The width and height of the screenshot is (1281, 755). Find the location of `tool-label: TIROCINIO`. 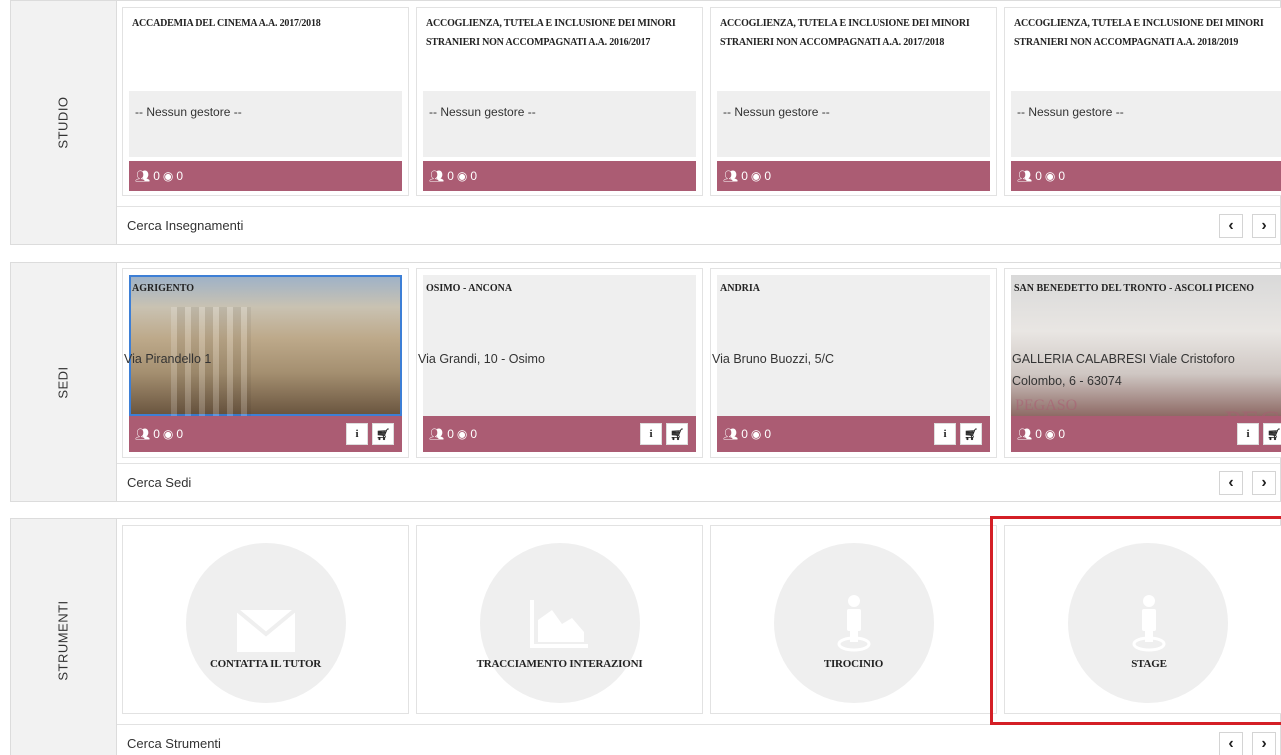

tool-label: TIROCINIO is located at coordinates (853, 664).